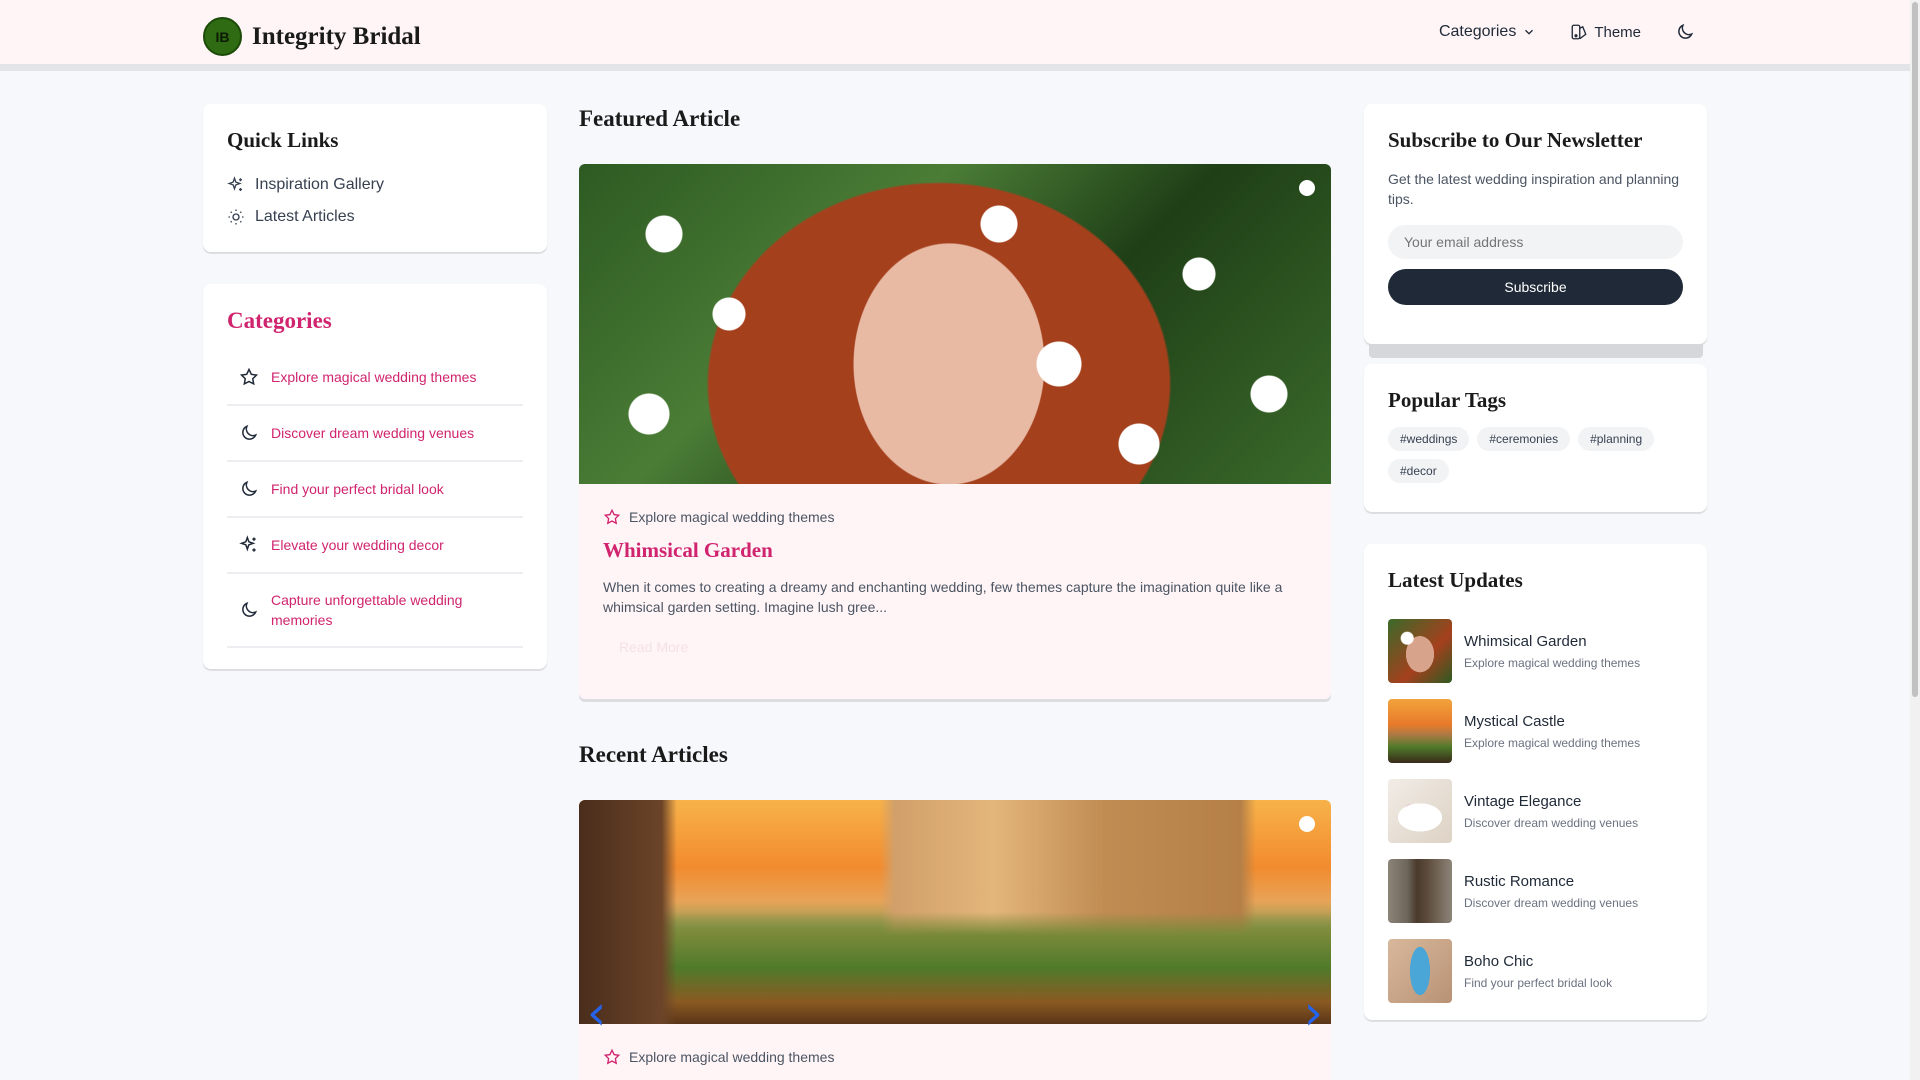  What do you see at coordinates (1429, 439) in the screenshot?
I see `tag-weddings: #weddings` at bounding box center [1429, 439].